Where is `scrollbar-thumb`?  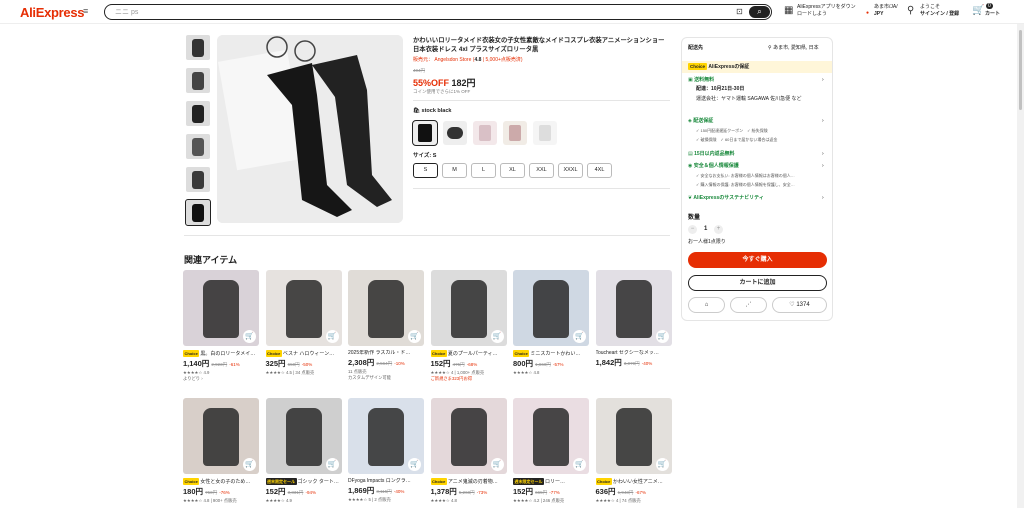 scrollbar-thumb is located at coordinates (1020, 70).